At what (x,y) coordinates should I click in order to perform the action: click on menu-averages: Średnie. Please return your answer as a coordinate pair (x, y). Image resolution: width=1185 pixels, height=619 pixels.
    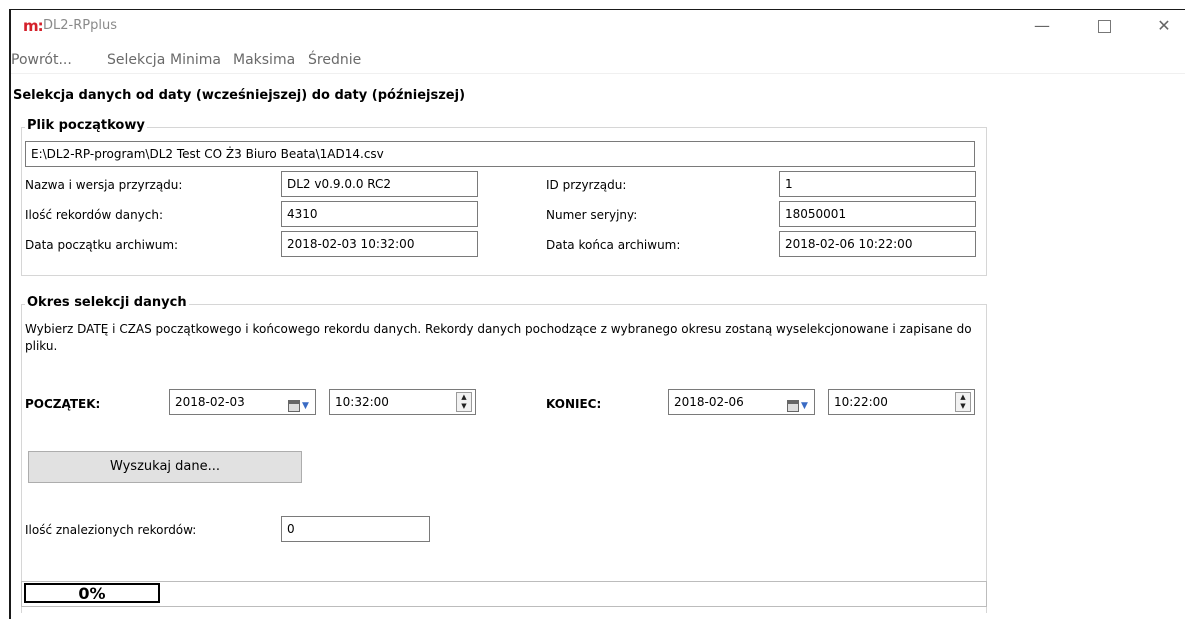
    Looking at the image, I should click on (334, 60).